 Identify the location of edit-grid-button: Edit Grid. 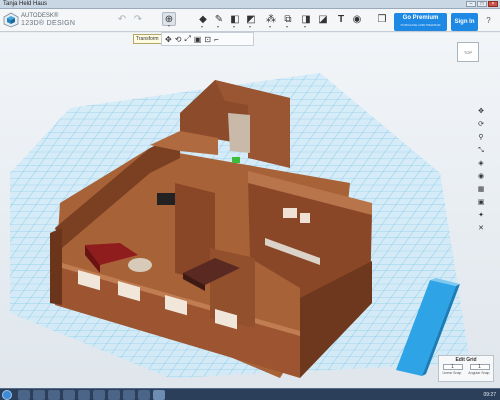
(466, 359).